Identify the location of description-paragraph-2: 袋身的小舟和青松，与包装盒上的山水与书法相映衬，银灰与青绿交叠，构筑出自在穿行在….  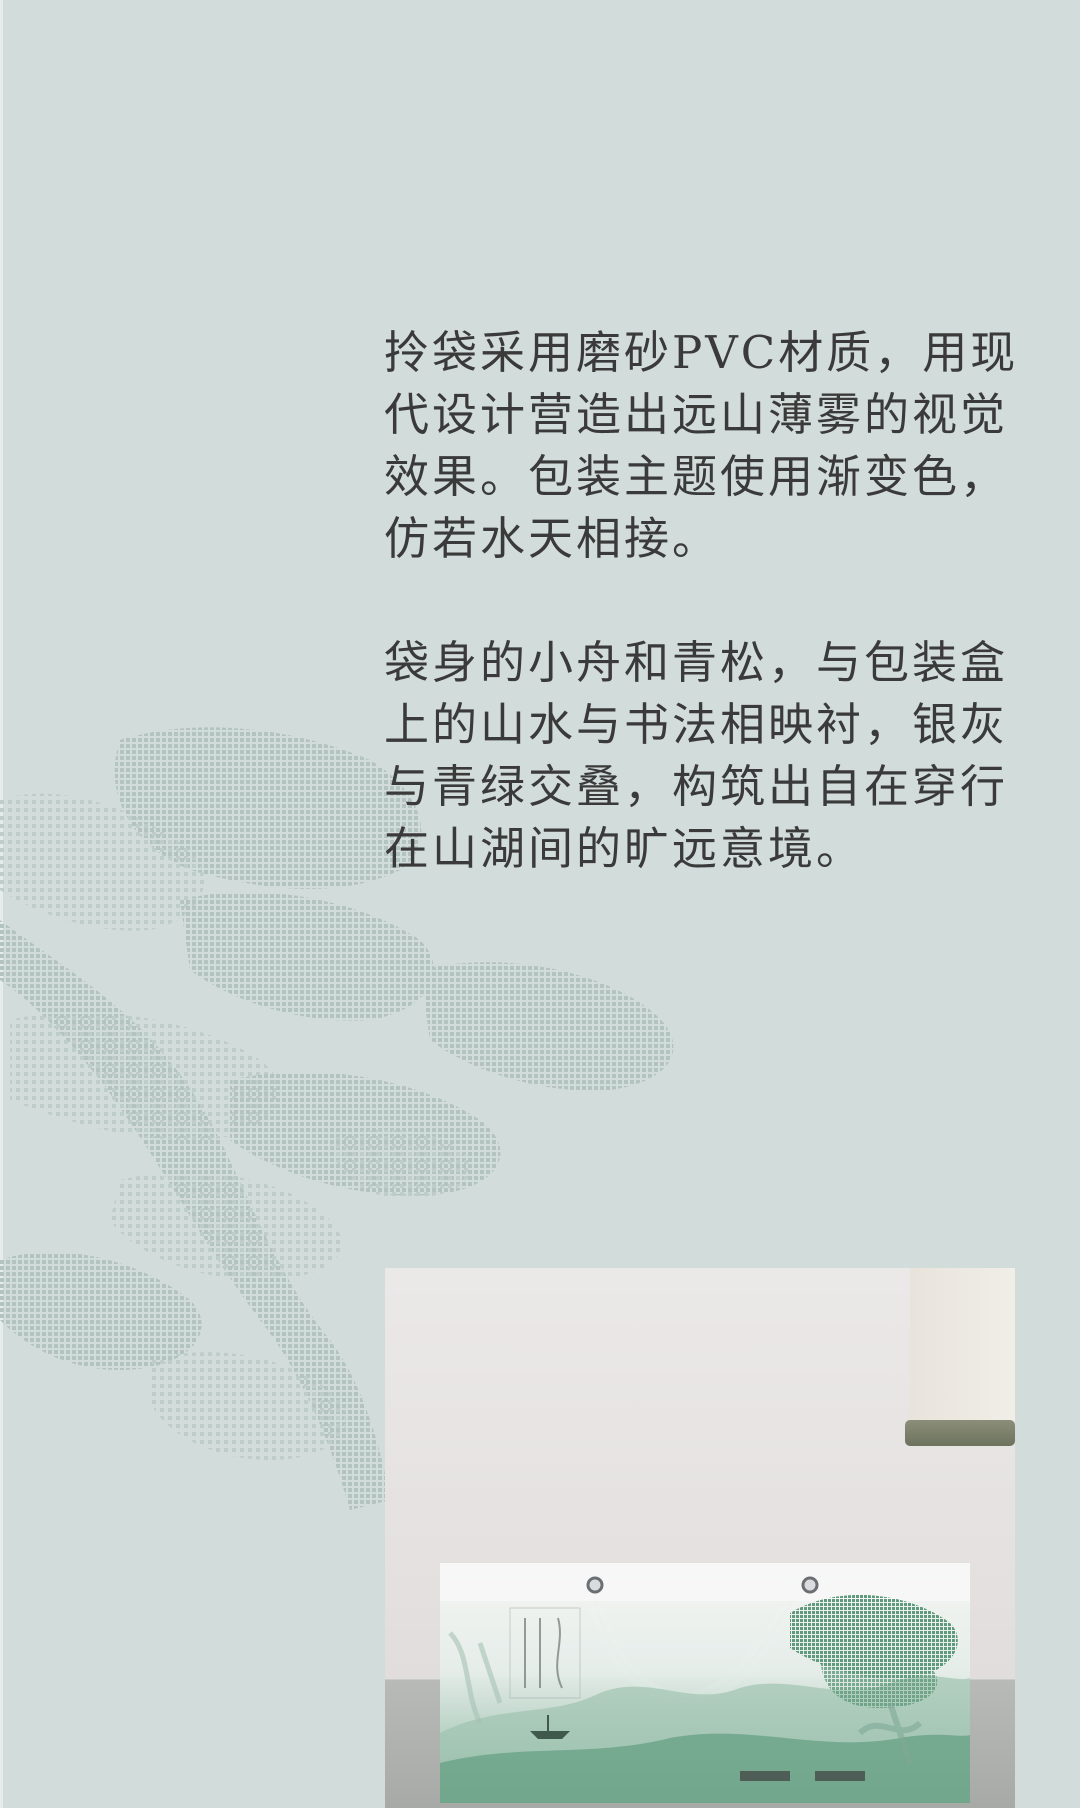
(696, 755).